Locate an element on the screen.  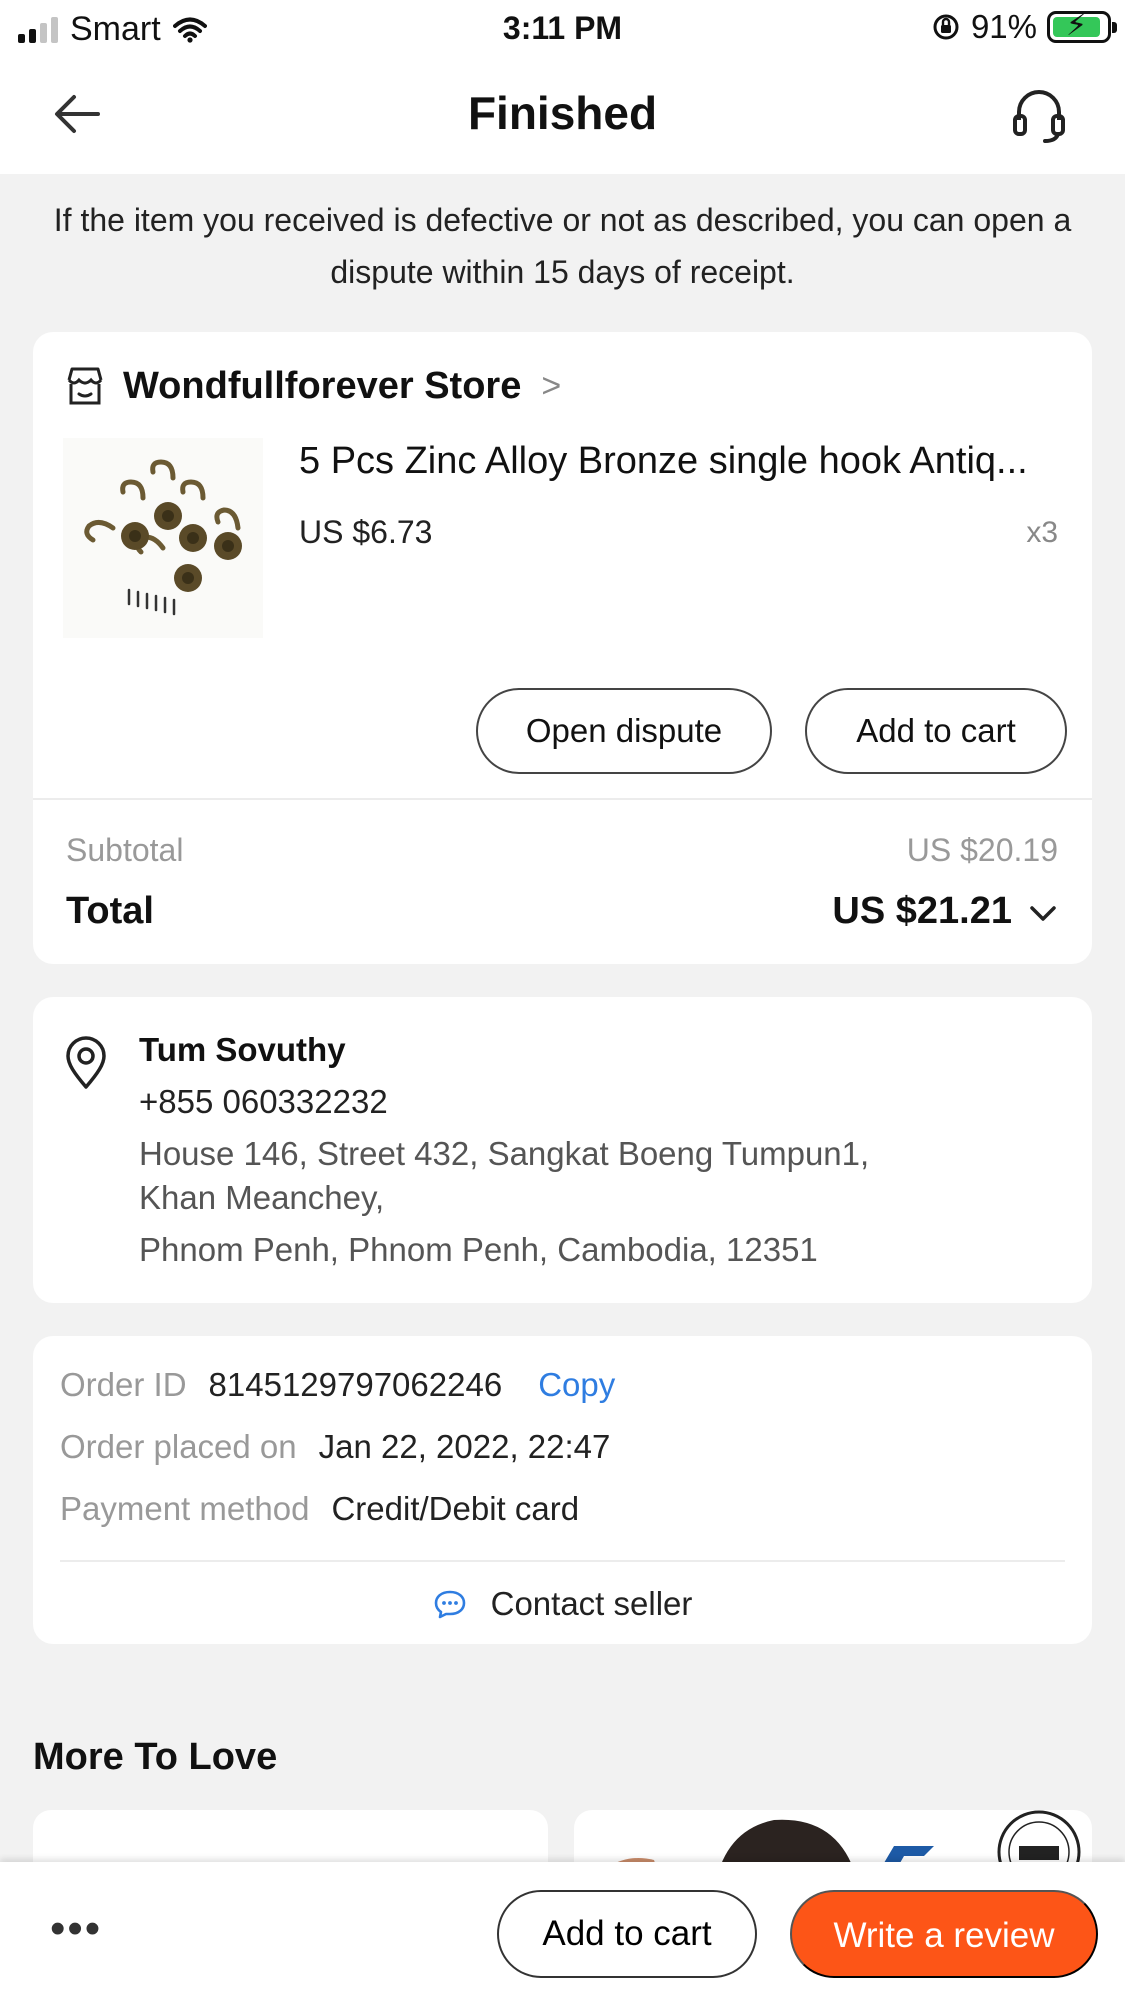
nav-header: Finished is located at coordinates (562, 116).